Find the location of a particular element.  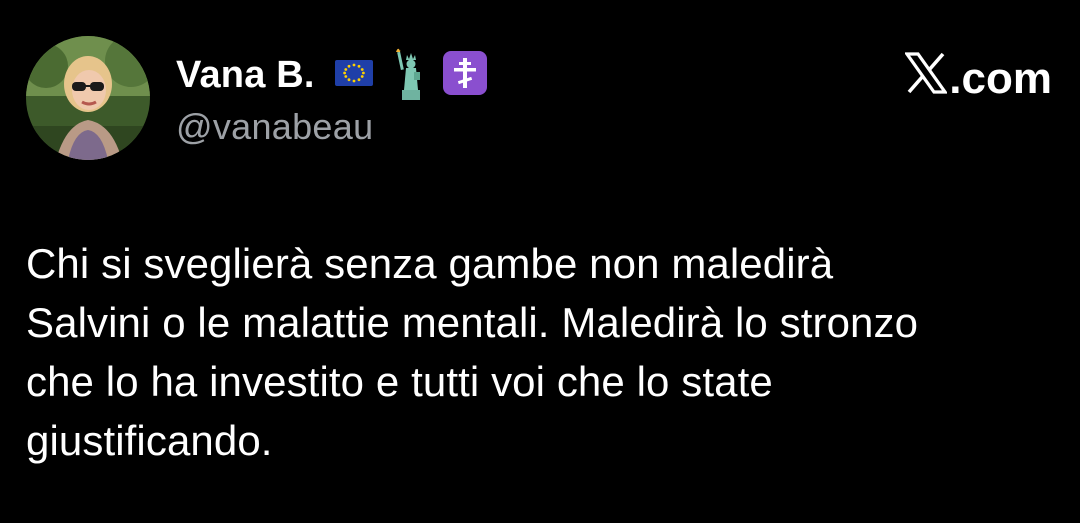

avatar-image is located at coordinates (88, 98).